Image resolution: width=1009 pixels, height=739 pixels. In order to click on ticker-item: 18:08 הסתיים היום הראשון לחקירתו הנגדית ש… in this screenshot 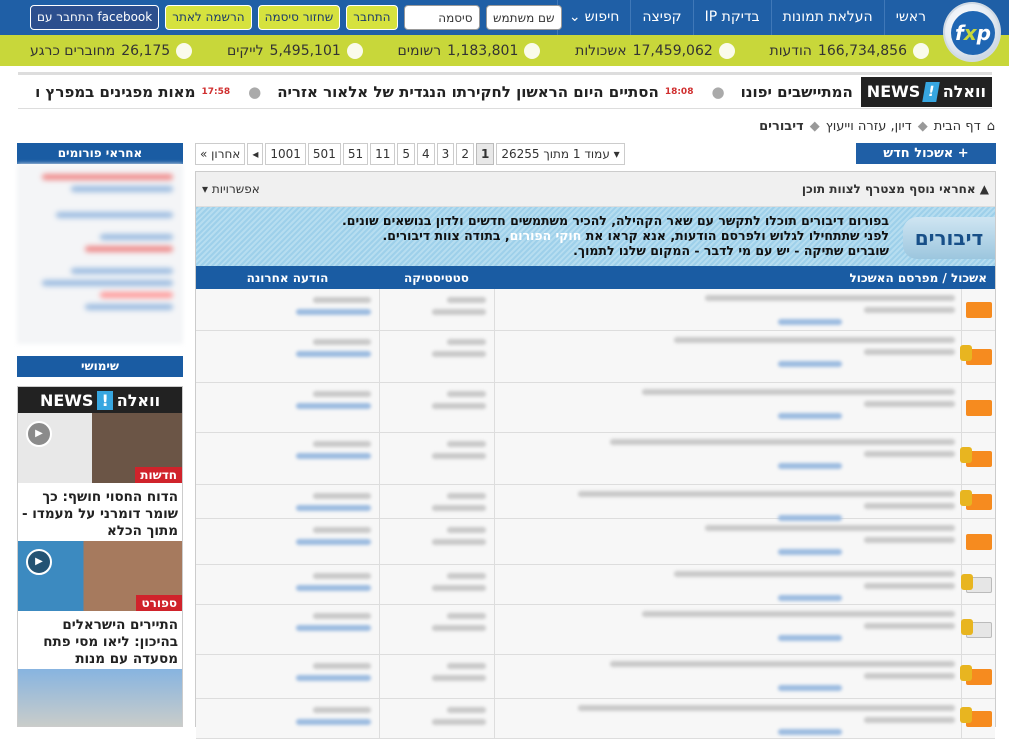, I will do `click(465, 92)`.